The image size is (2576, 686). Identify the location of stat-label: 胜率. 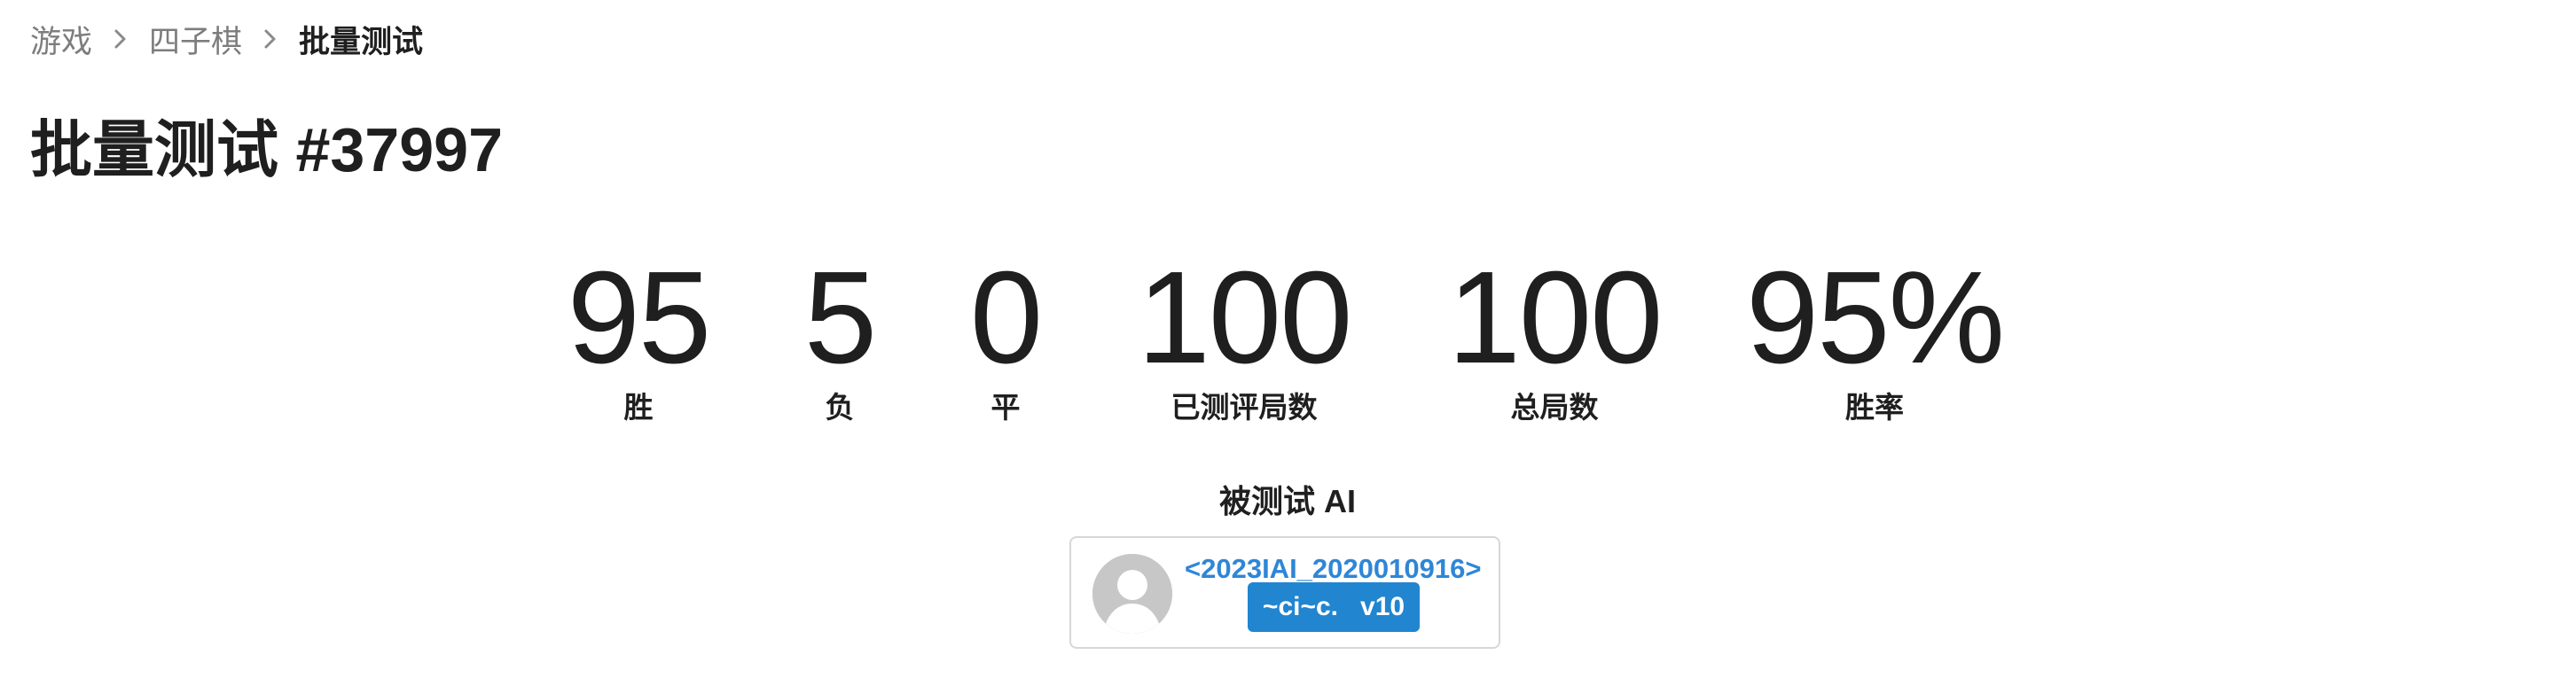
(1874, 407).